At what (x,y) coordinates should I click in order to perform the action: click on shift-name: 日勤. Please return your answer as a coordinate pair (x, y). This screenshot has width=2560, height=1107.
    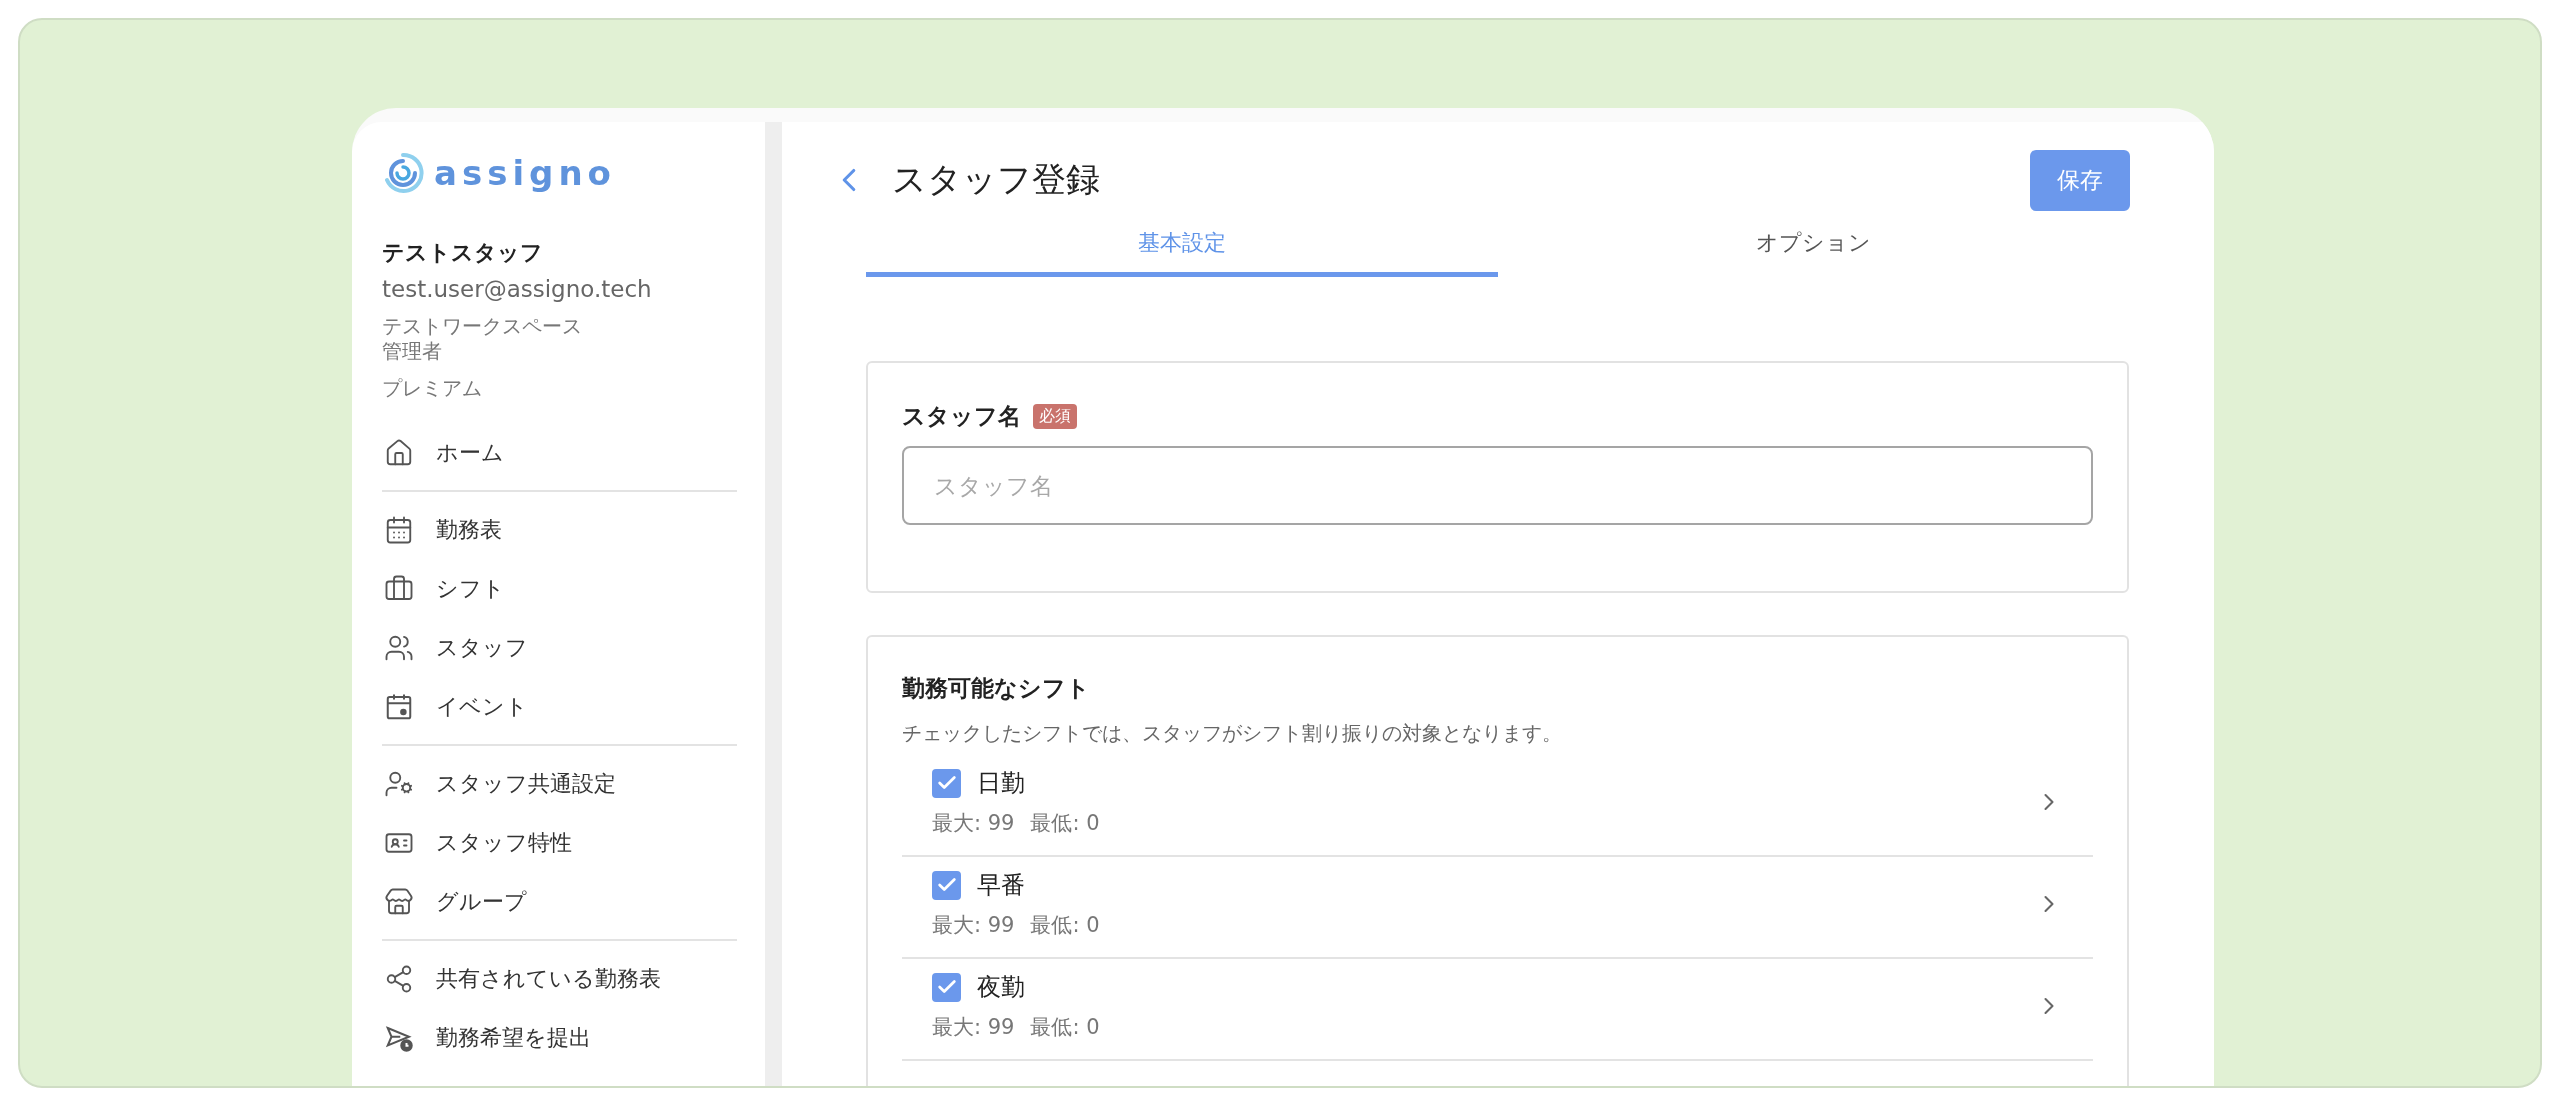
    Looking at the image, I should click on (1001, 783).